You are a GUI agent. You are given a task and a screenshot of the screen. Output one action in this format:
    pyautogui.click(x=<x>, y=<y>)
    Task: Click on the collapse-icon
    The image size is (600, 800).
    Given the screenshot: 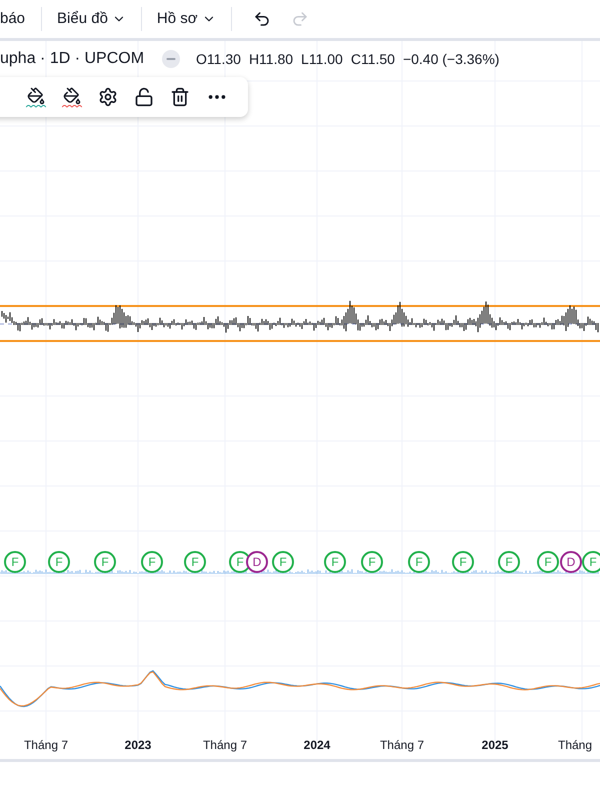 What is the action you would take?
    pyautogui.click(x=171, y=59)
    